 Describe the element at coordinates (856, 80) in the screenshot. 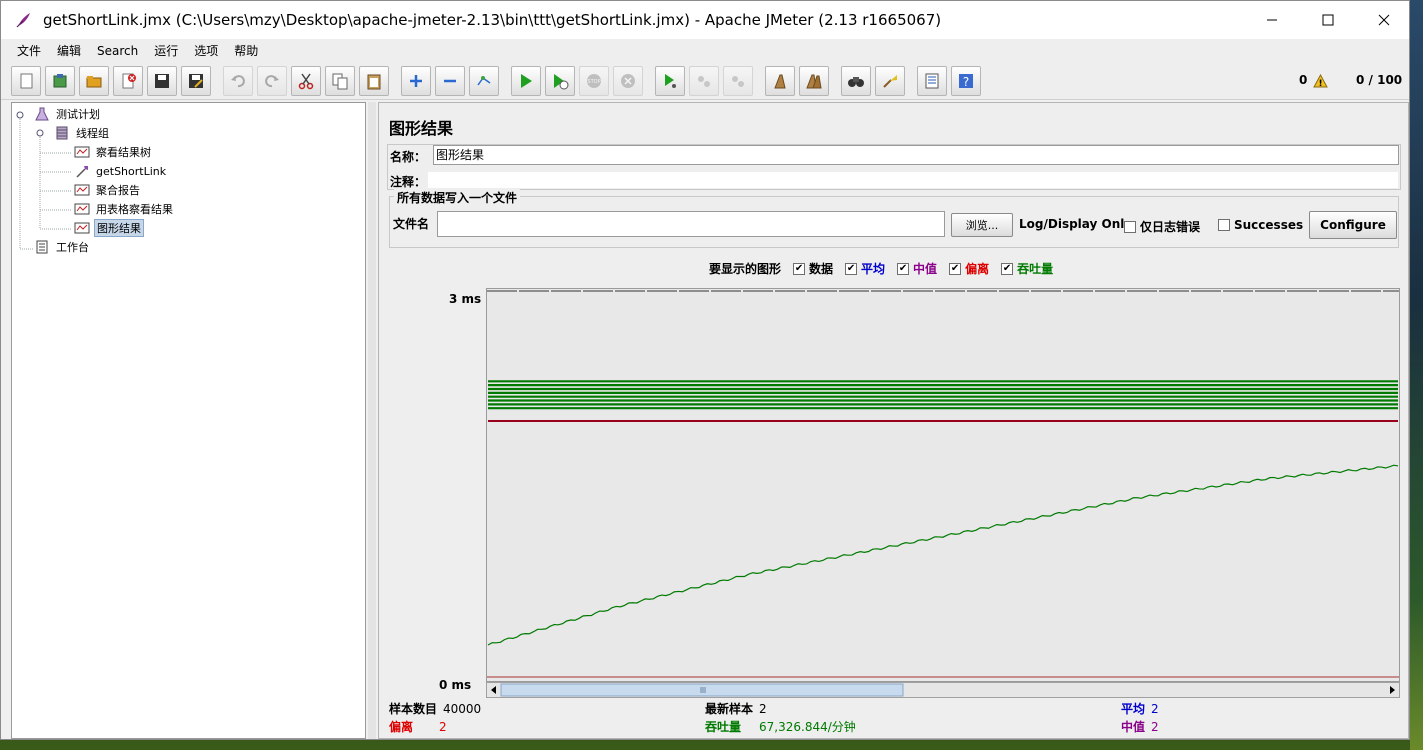

I see `search-icon` at that location.